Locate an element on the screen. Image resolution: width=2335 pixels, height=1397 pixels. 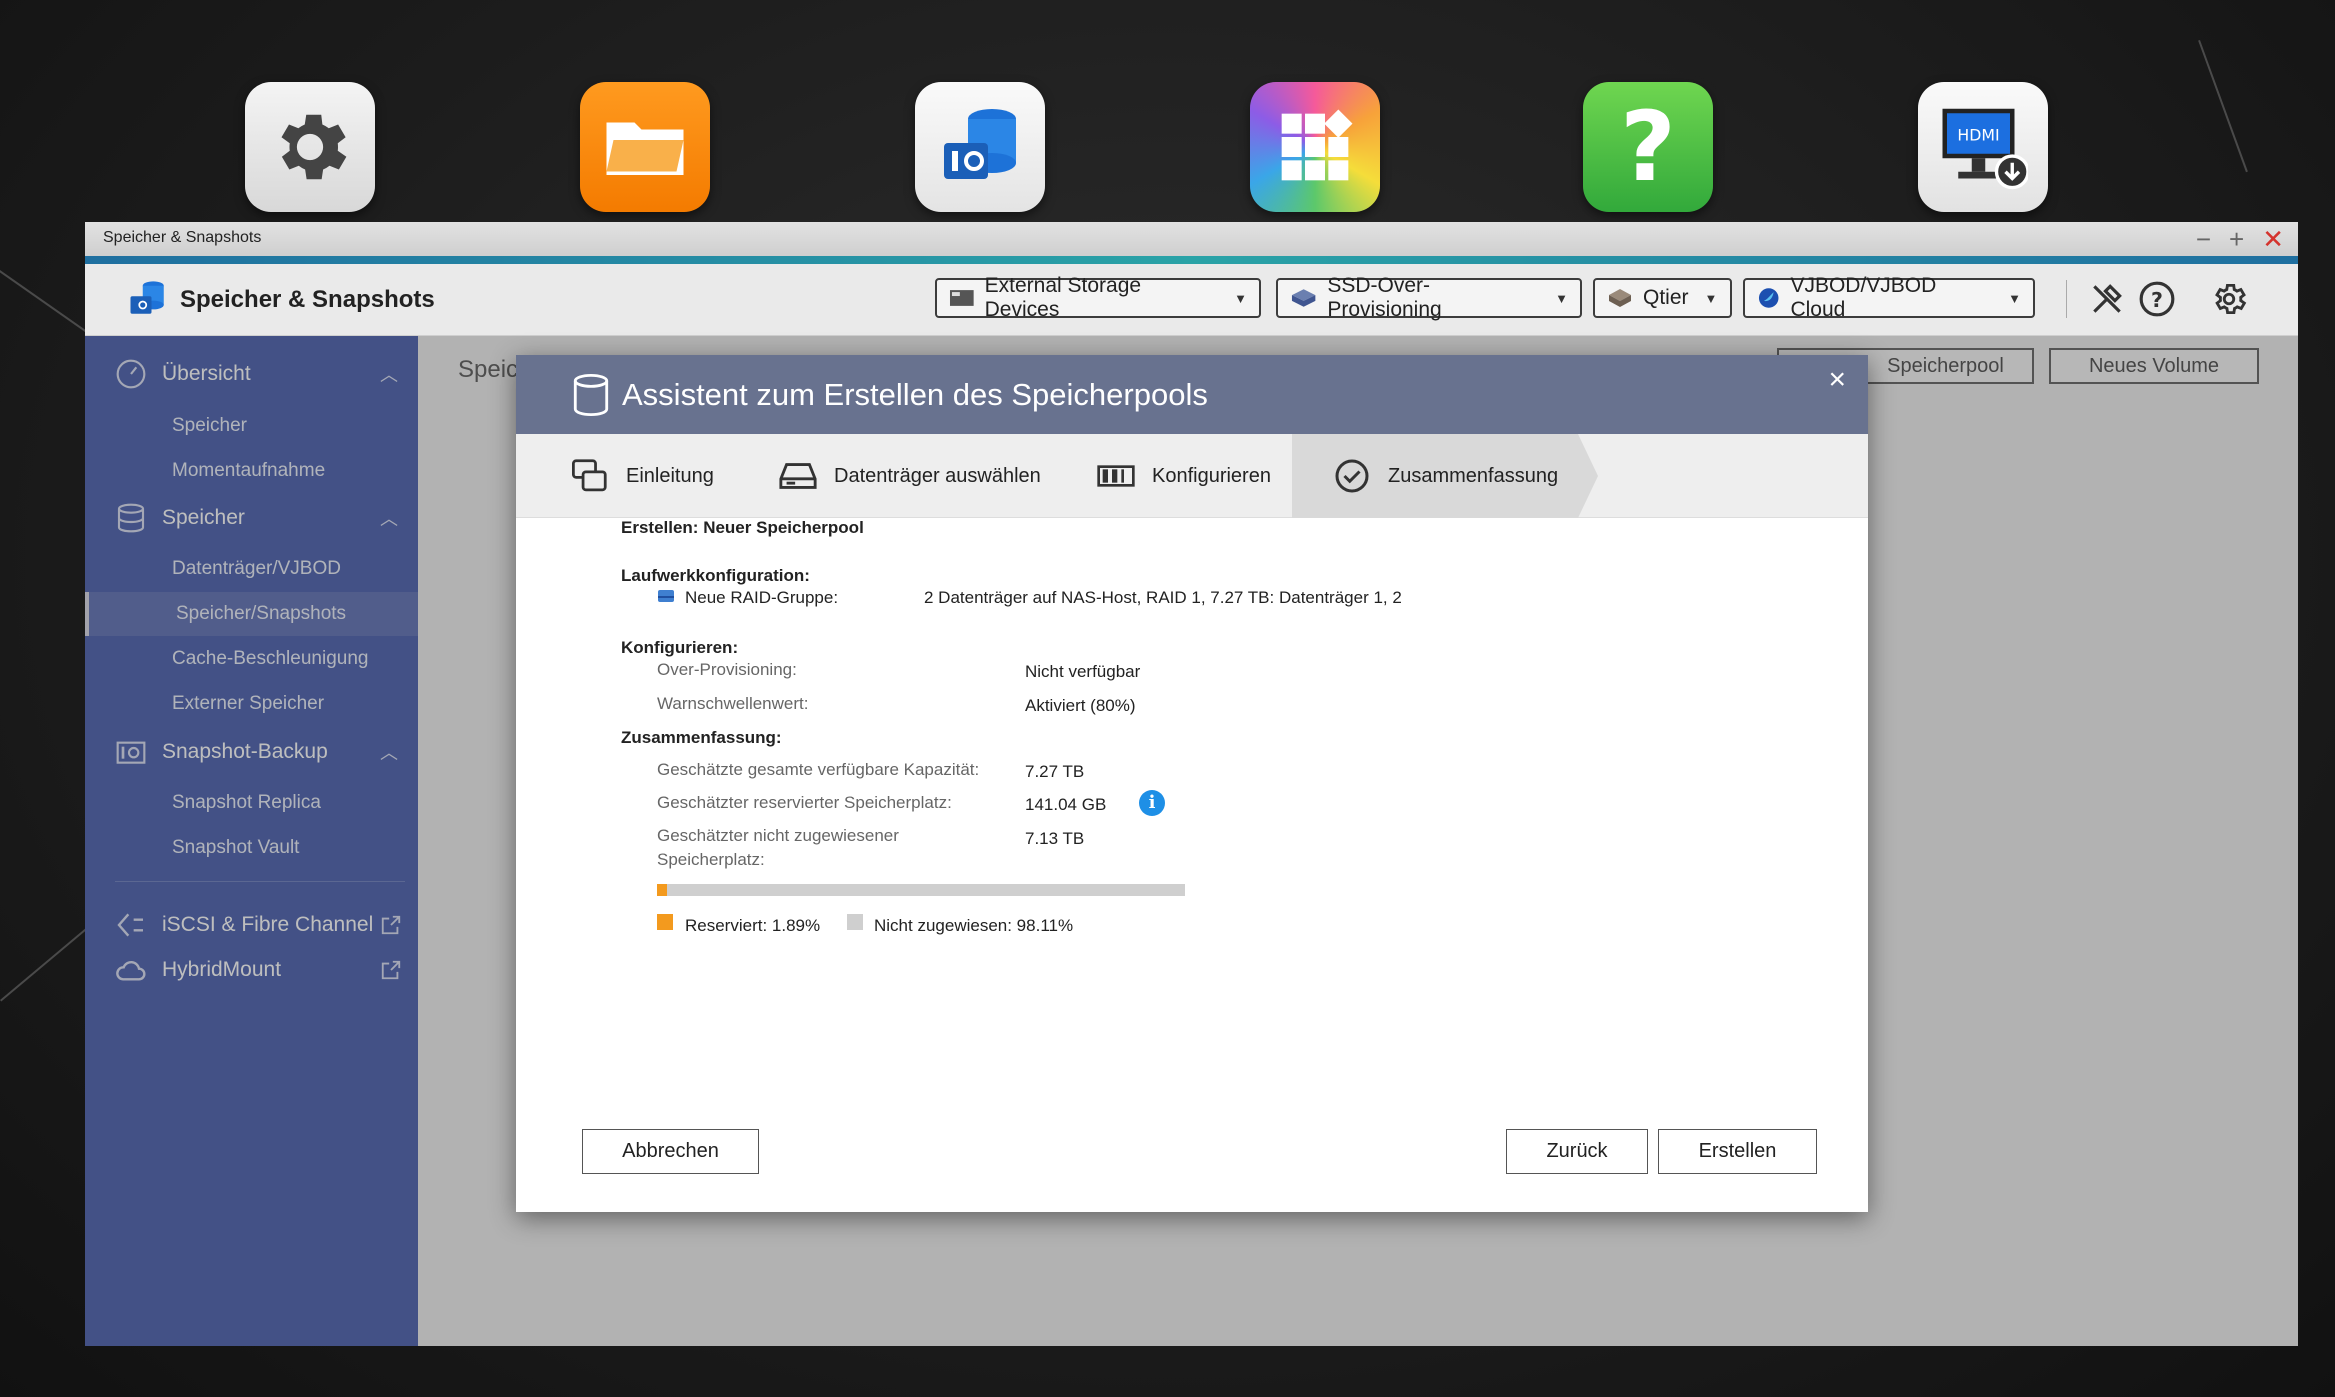
tools-icon is located at coordinates (2107, 299).